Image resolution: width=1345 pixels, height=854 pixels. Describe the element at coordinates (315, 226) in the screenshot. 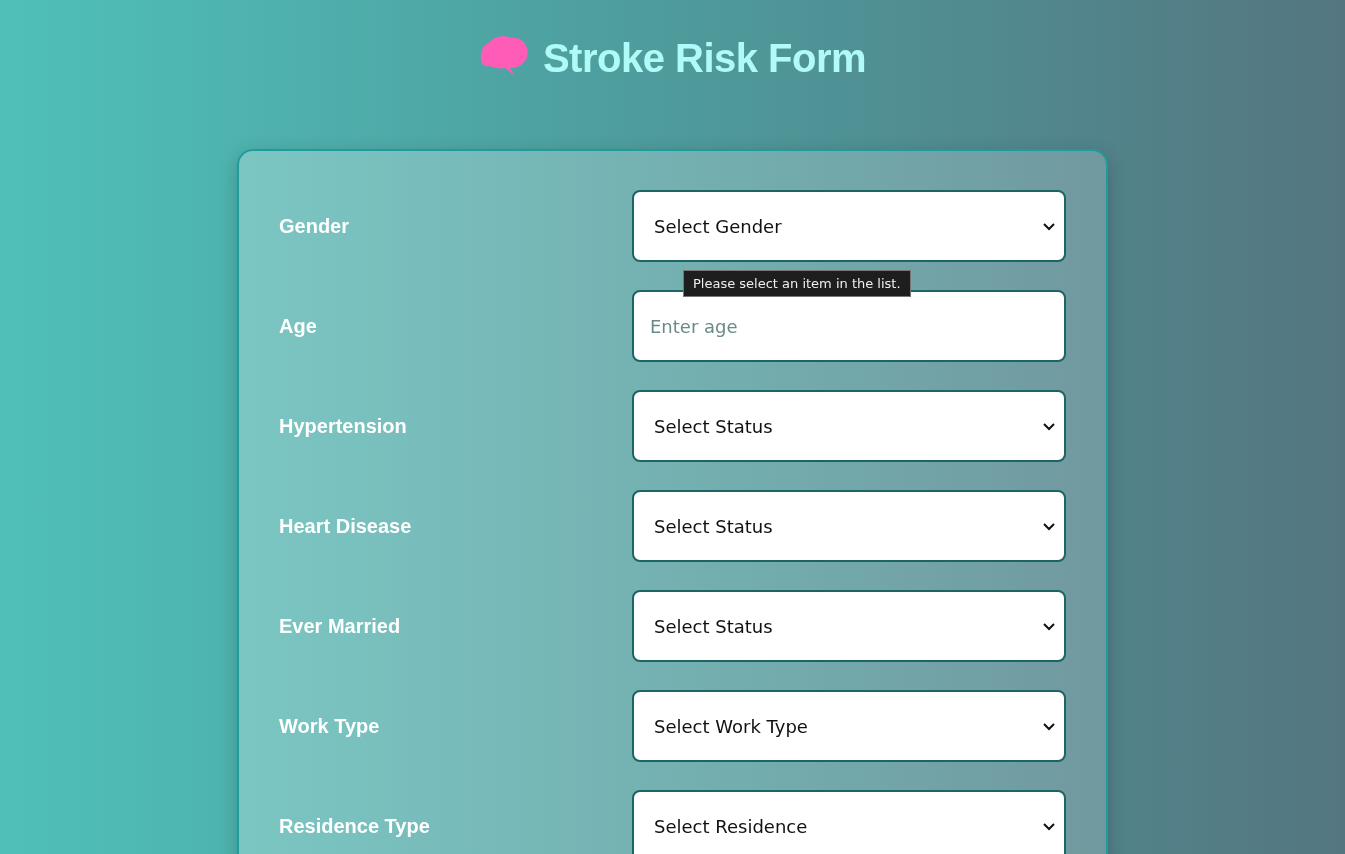

I see `field-label: Gender` at that location.